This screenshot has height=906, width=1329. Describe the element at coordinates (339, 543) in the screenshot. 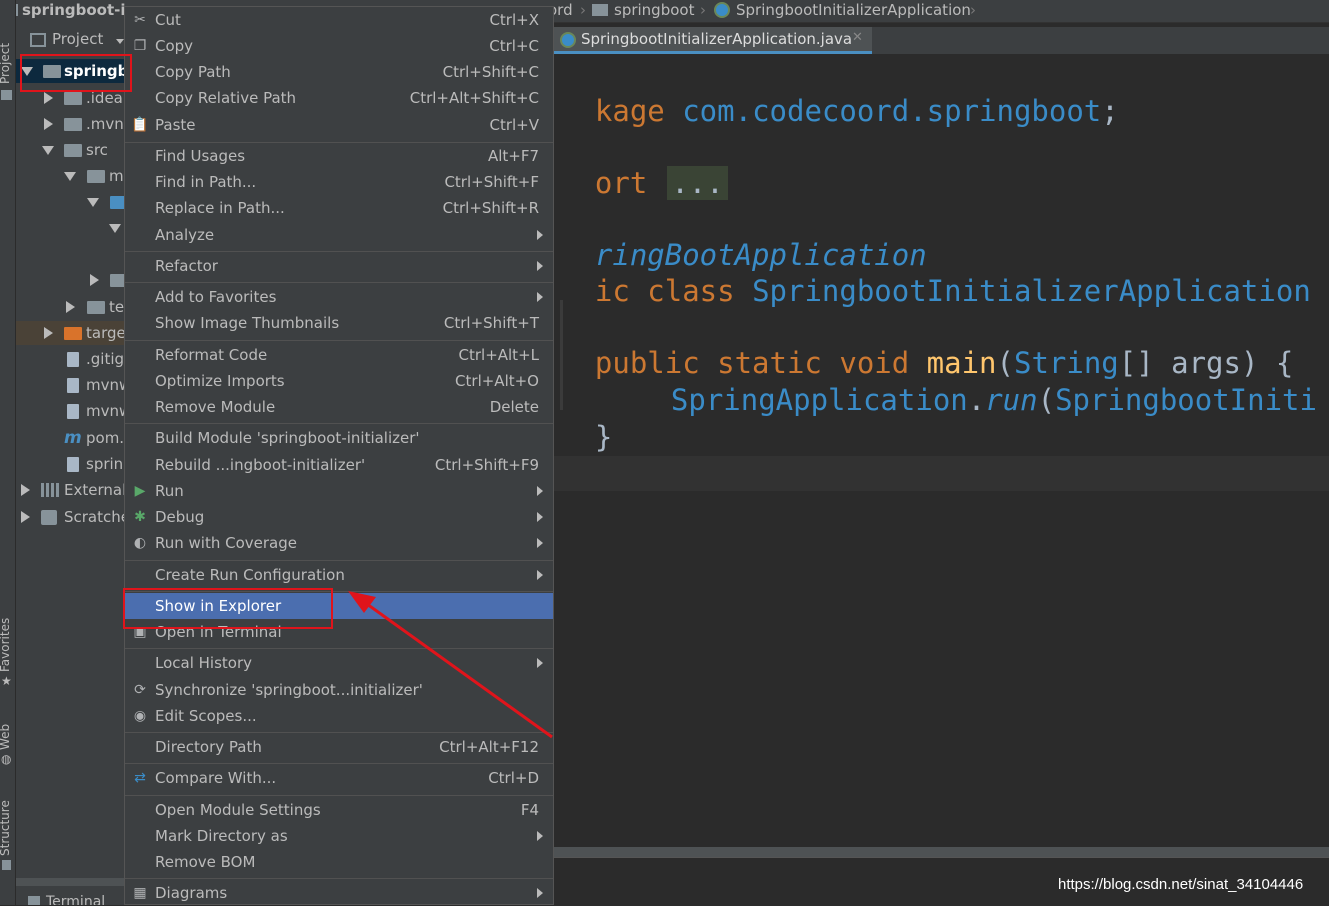

I see `menu-item-run-with-coverage: ◐ Run with Coverage` at that location.